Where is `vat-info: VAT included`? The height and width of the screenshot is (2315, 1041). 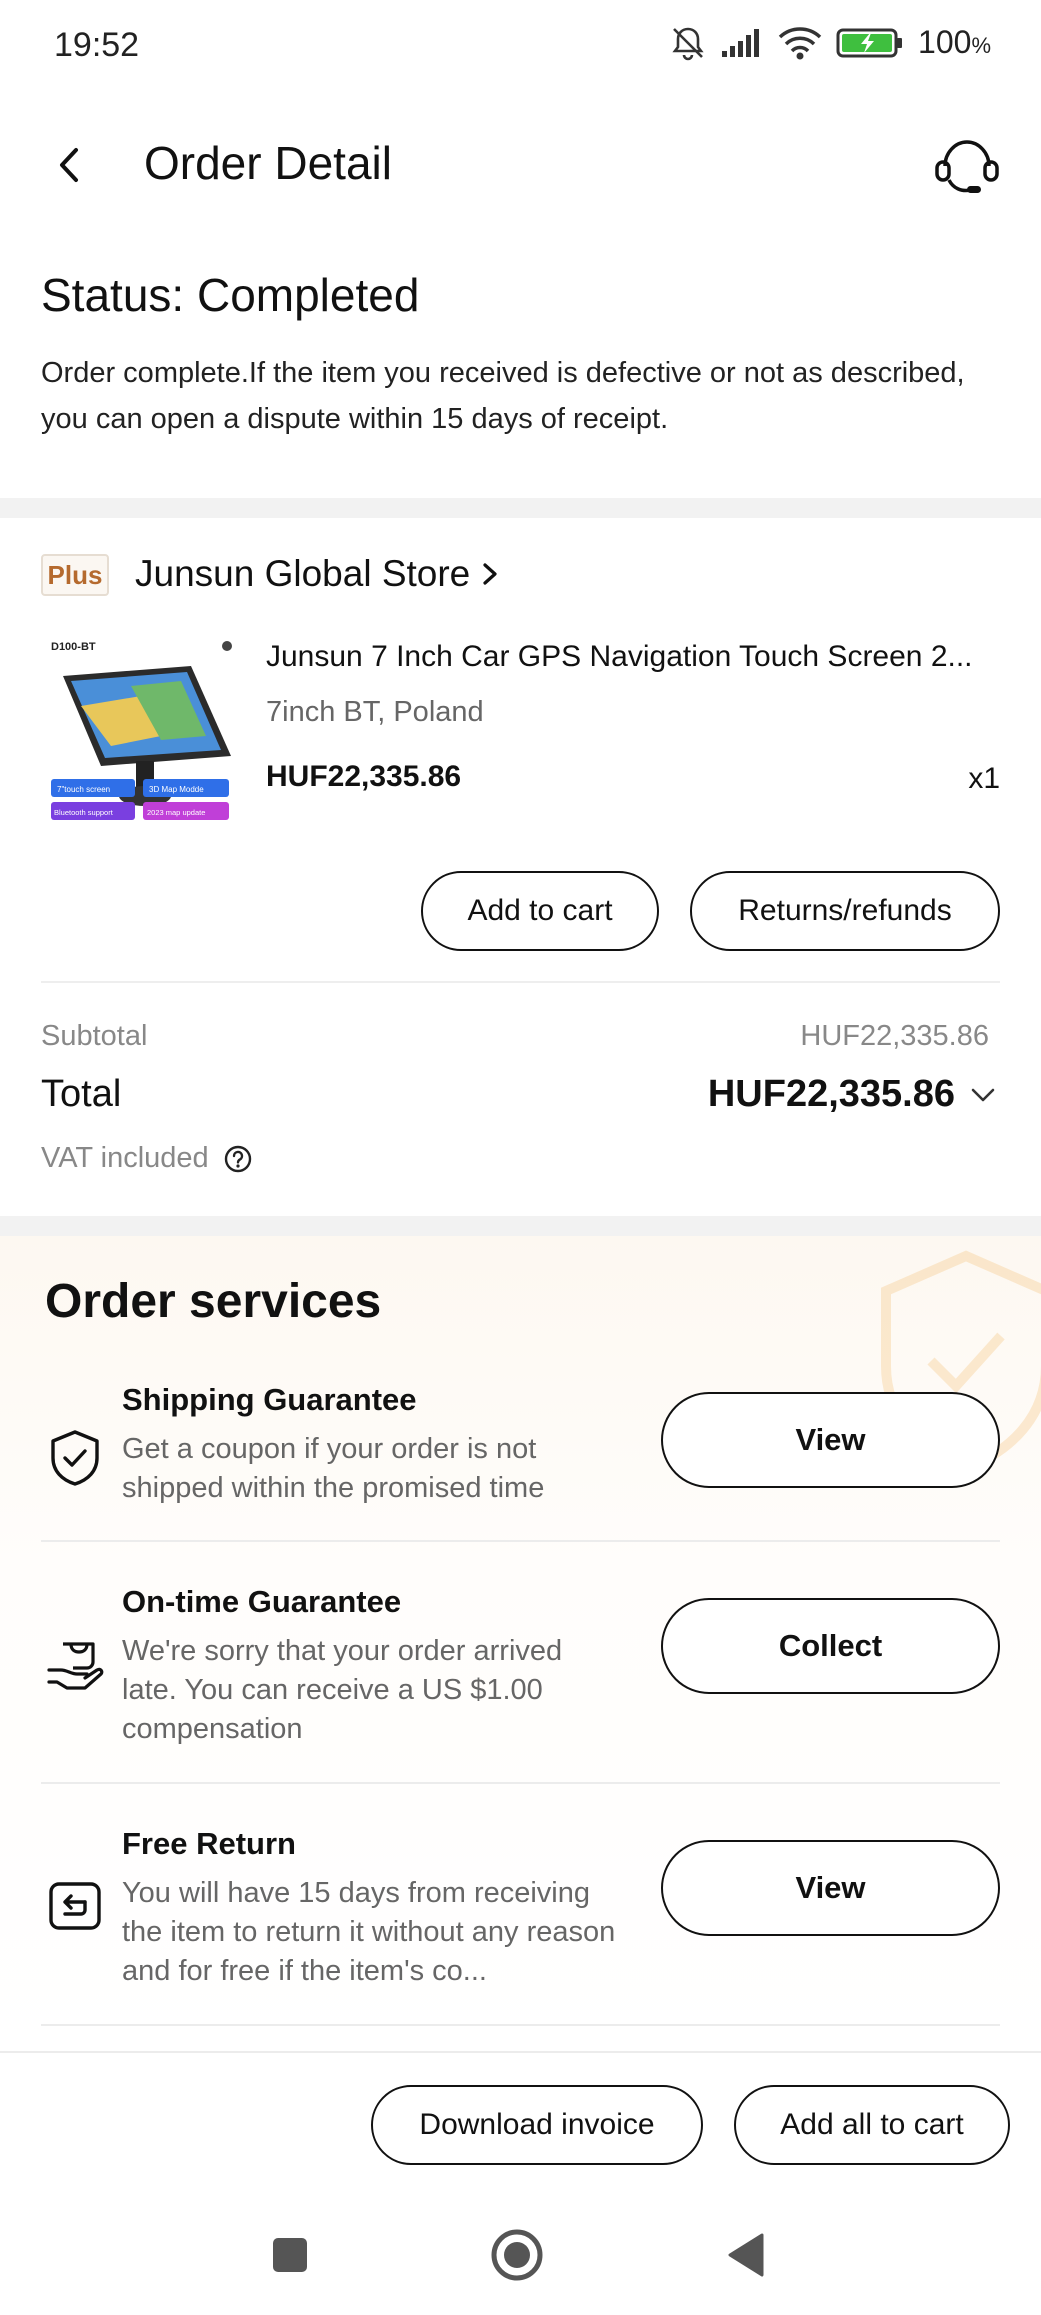
vat-info: VAT included is located at coordinates (147, 1158).